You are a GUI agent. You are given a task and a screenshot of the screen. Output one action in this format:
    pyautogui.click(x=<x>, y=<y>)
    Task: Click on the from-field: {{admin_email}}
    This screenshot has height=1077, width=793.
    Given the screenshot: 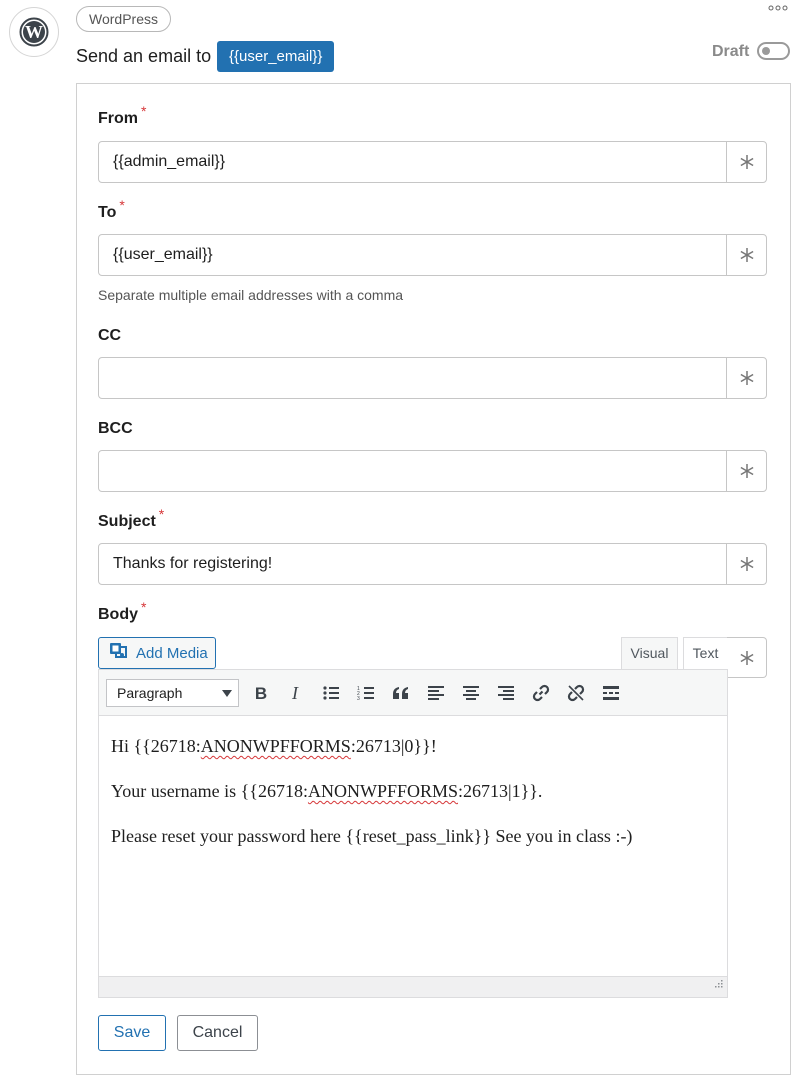 What is the action you would take?
    pyautogui.click(x=432, y=162)
    